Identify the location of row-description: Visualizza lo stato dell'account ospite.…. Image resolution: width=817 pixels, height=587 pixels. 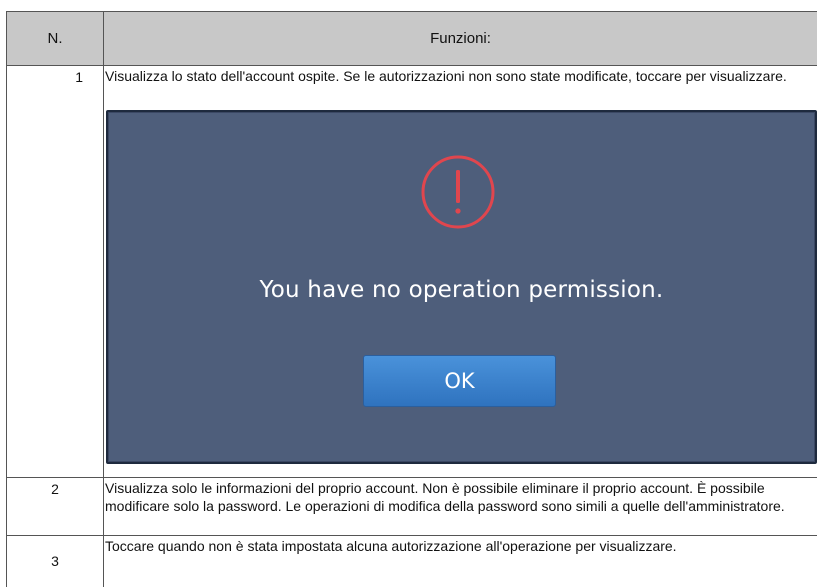
(446, 76).